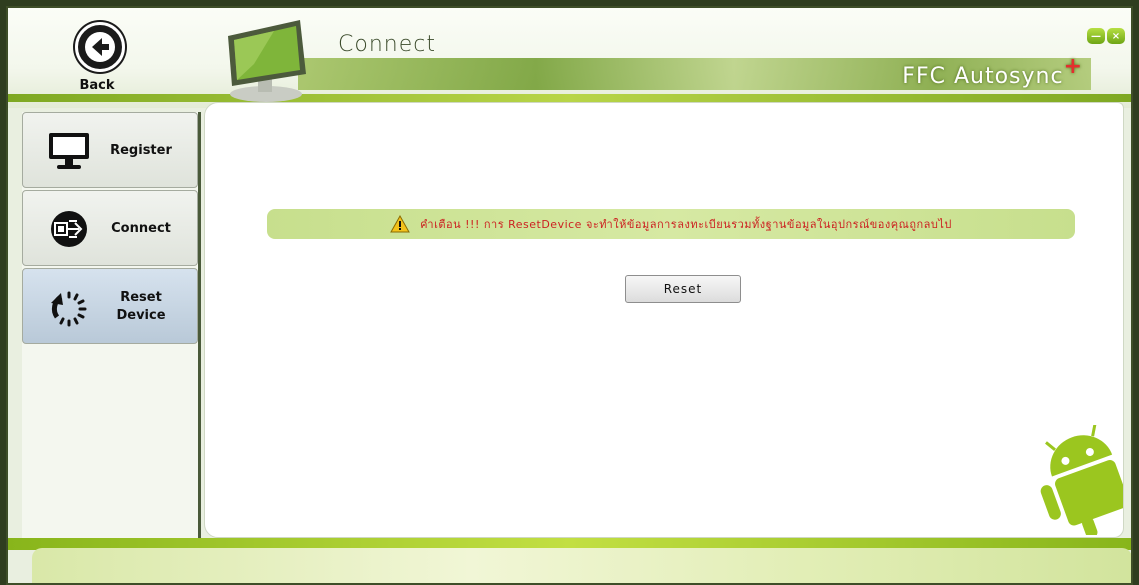 The height and width of the screenshot is (585, 1139). What do you see at coordinates (100, 47) in the screenshot?
I see `back-arrow-icon` at bounding box center [100, 47].